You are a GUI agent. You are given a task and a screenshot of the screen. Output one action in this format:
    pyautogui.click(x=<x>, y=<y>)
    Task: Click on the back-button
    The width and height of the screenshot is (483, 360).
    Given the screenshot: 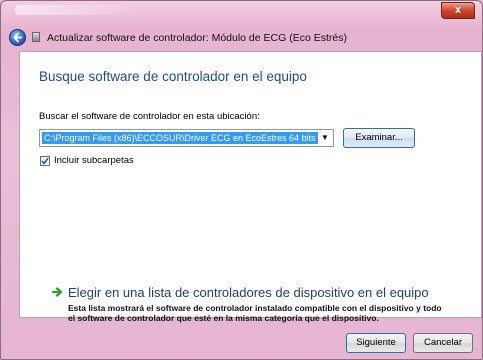 What is the action you would take?
    pyautogui.click(x=17, y=37)
    